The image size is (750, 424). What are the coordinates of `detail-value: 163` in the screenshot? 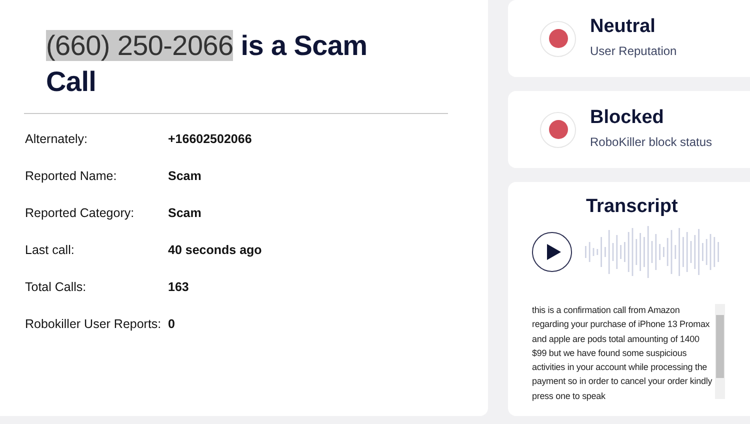 It's located at (178, 287).